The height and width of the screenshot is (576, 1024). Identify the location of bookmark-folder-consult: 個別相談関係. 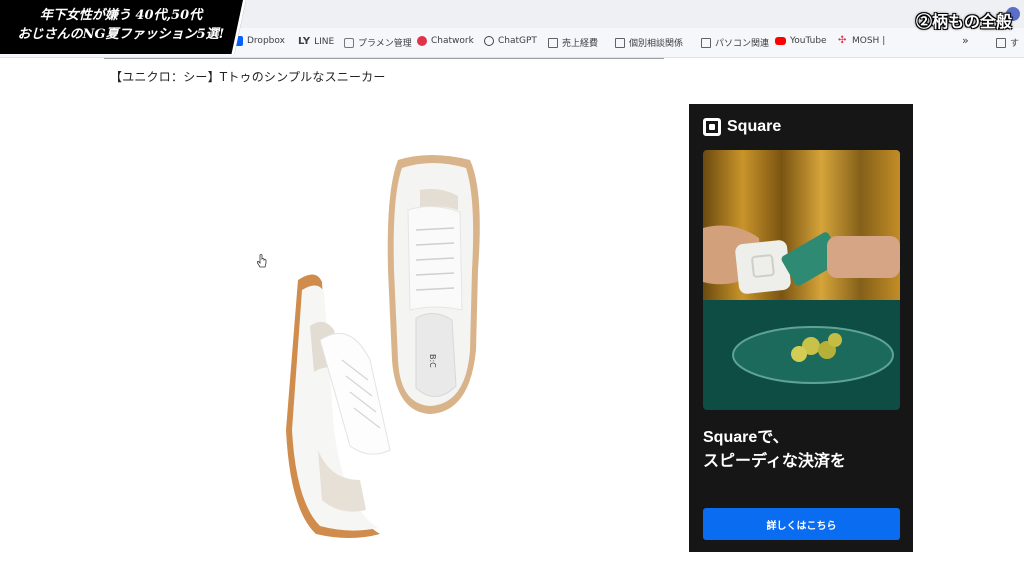
(649, 42).